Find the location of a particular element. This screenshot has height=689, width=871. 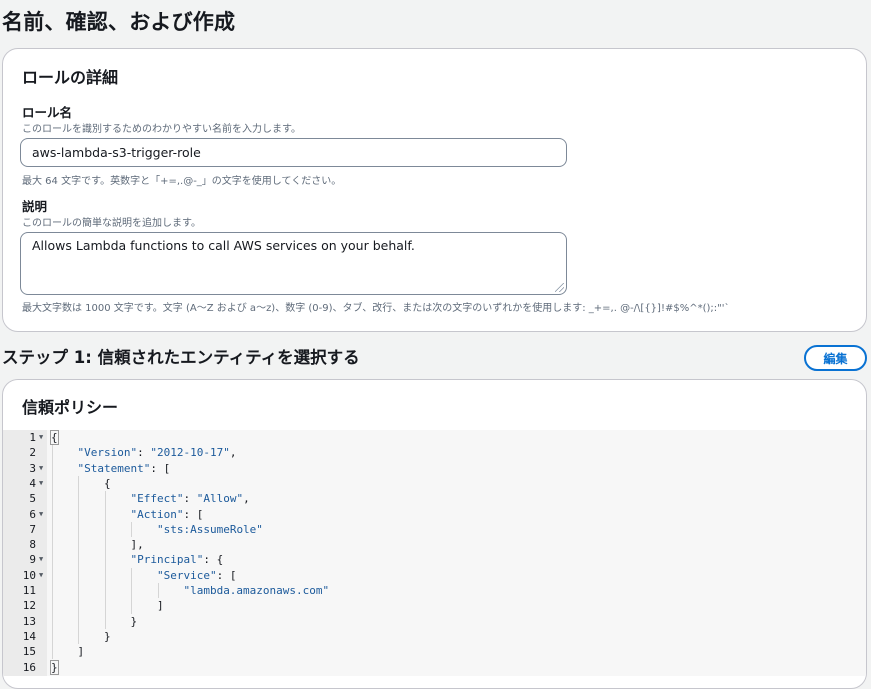

line-number: 6 is located at coordinates (32, 514).